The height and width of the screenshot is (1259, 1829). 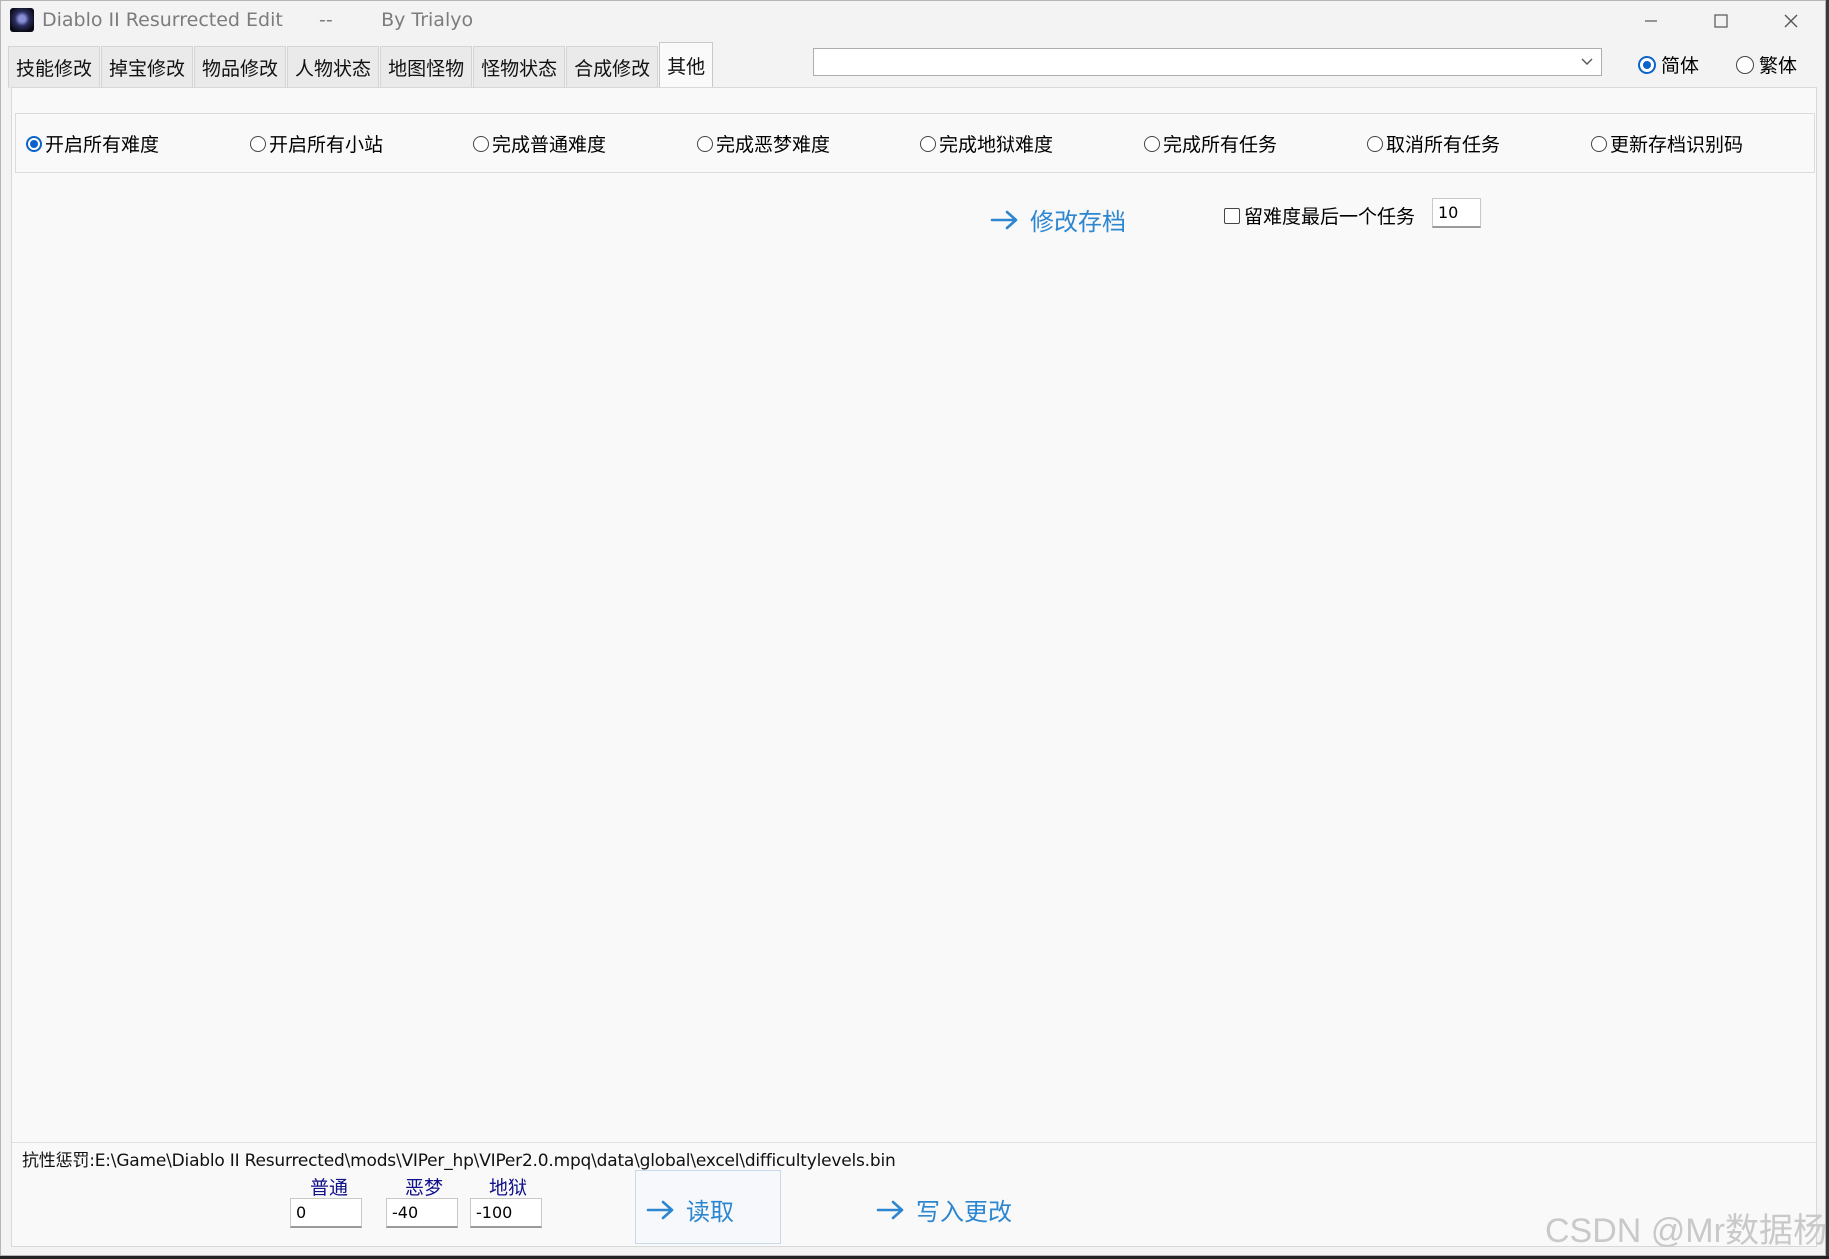 I want to click on write-changes-button: 写入更改, so click(x=944, y=1209).